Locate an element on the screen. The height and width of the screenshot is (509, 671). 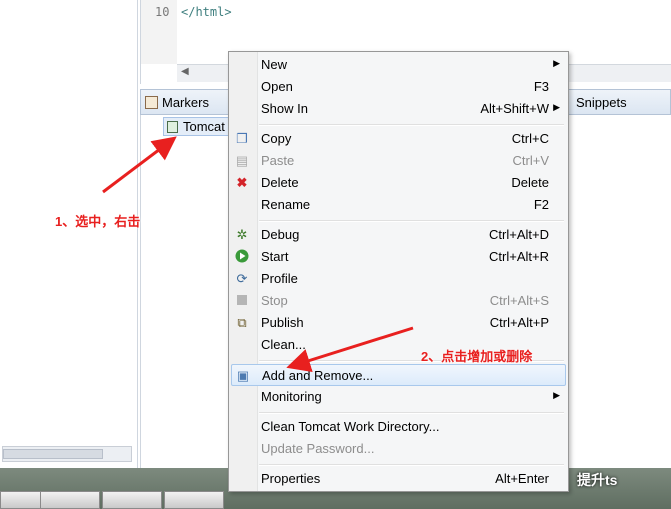
menu-item-shortcut: Ctrl+Alt+P is located at coordinates (519, 322).